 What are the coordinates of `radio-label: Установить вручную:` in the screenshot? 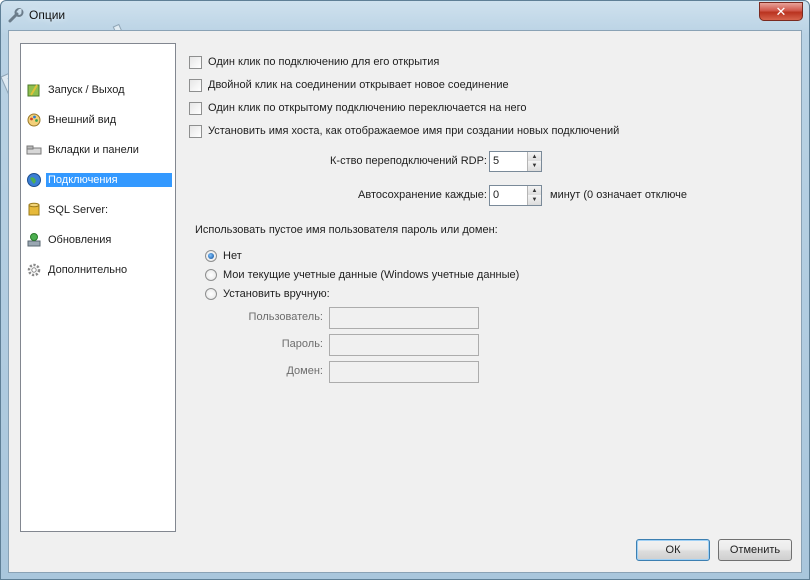 It's located at (276, 294).